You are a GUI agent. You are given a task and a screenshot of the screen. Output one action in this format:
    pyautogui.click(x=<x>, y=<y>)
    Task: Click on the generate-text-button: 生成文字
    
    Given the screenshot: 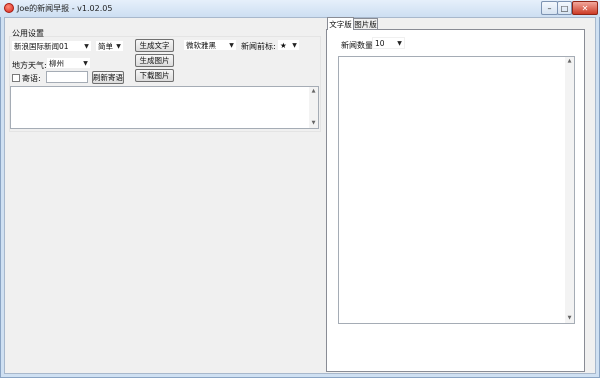 What is the action you would take?
    pyautogui.click(x=154, y=45)
    